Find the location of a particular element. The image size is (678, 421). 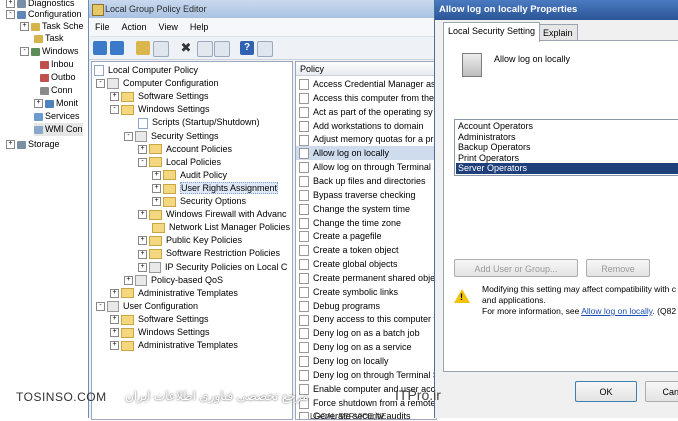

tree-node: + User Rights Assignment is located at coordinates (215, 188).